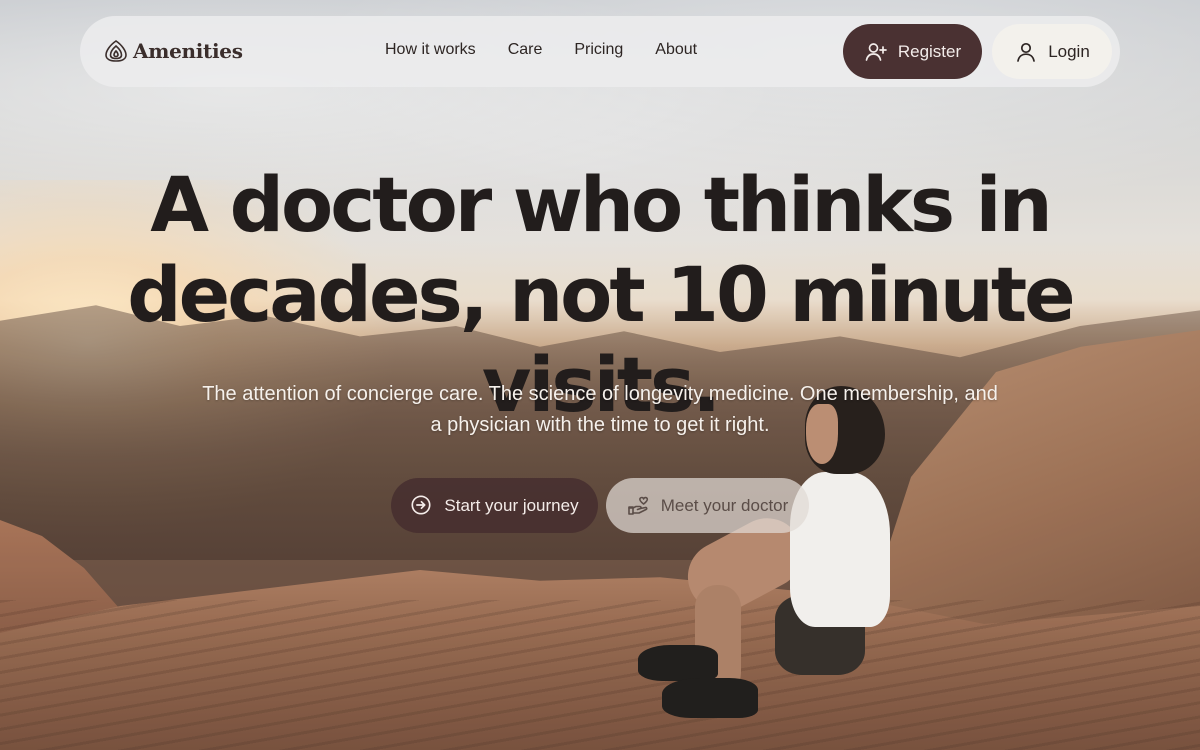 Image resolution: width=1200 pixels, height=750 pixels. I want to click on brand-logo: Amenities, so click(173, 51).